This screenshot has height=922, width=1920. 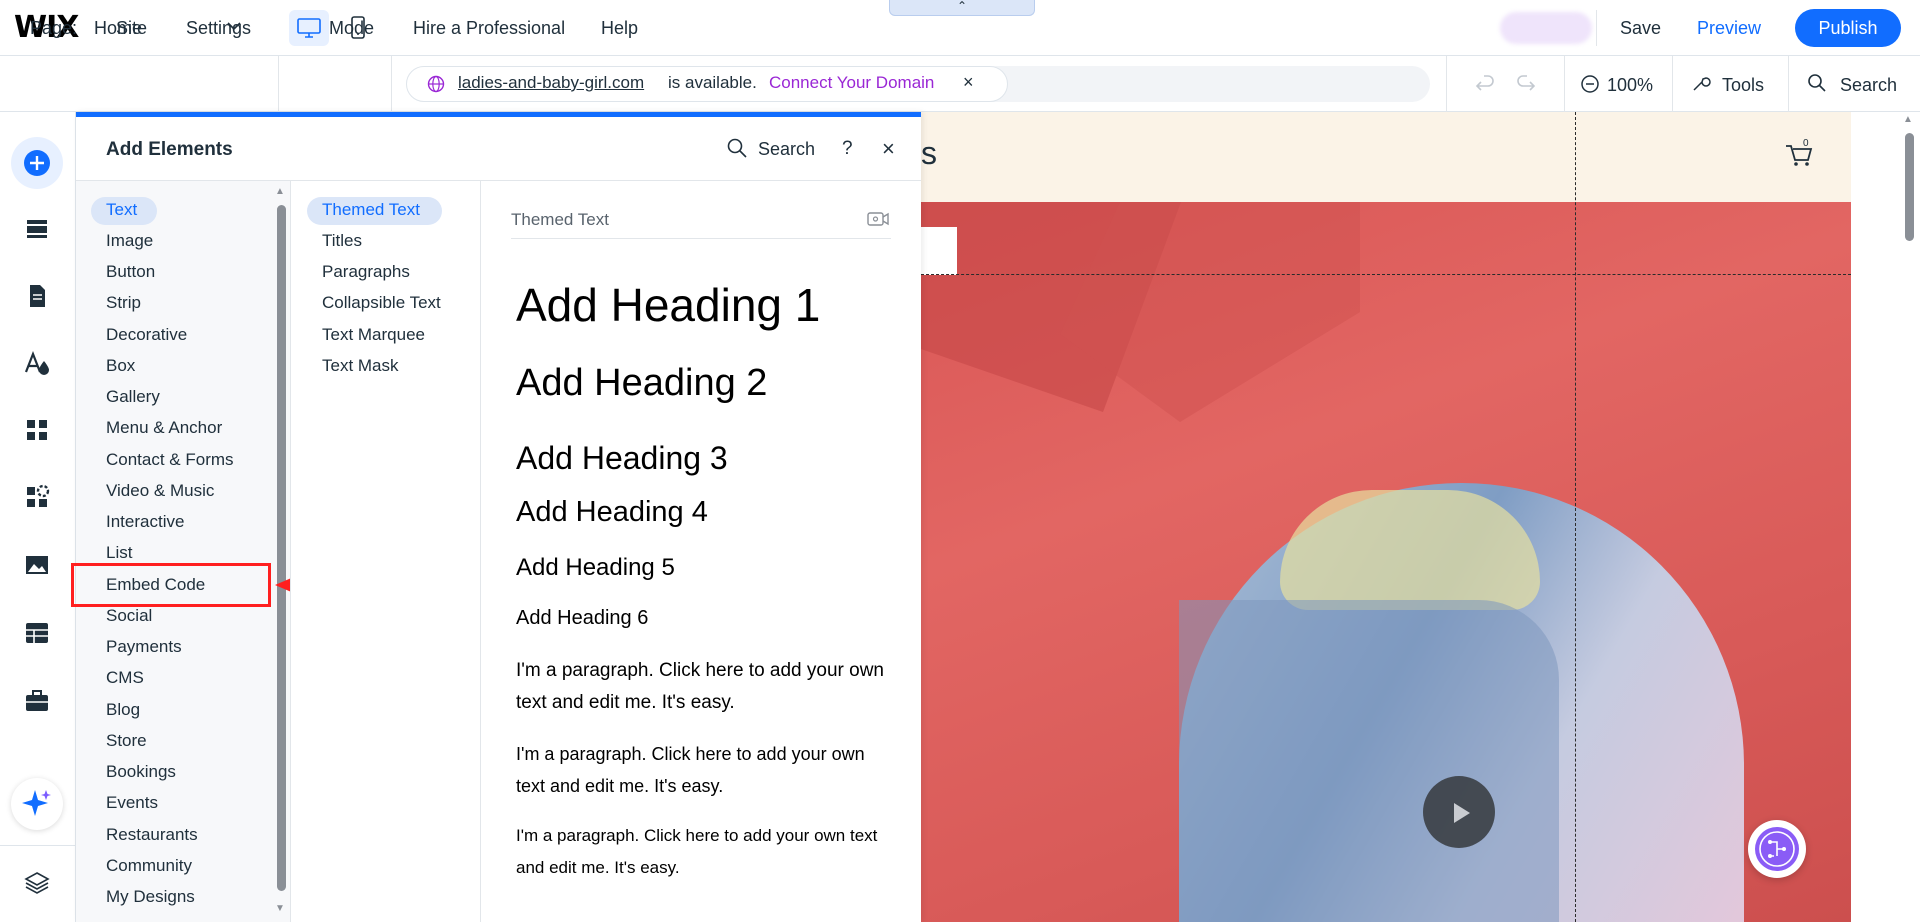 I want to click on heading-3-preset: Add Heading 3, so click(x=622, y=458).